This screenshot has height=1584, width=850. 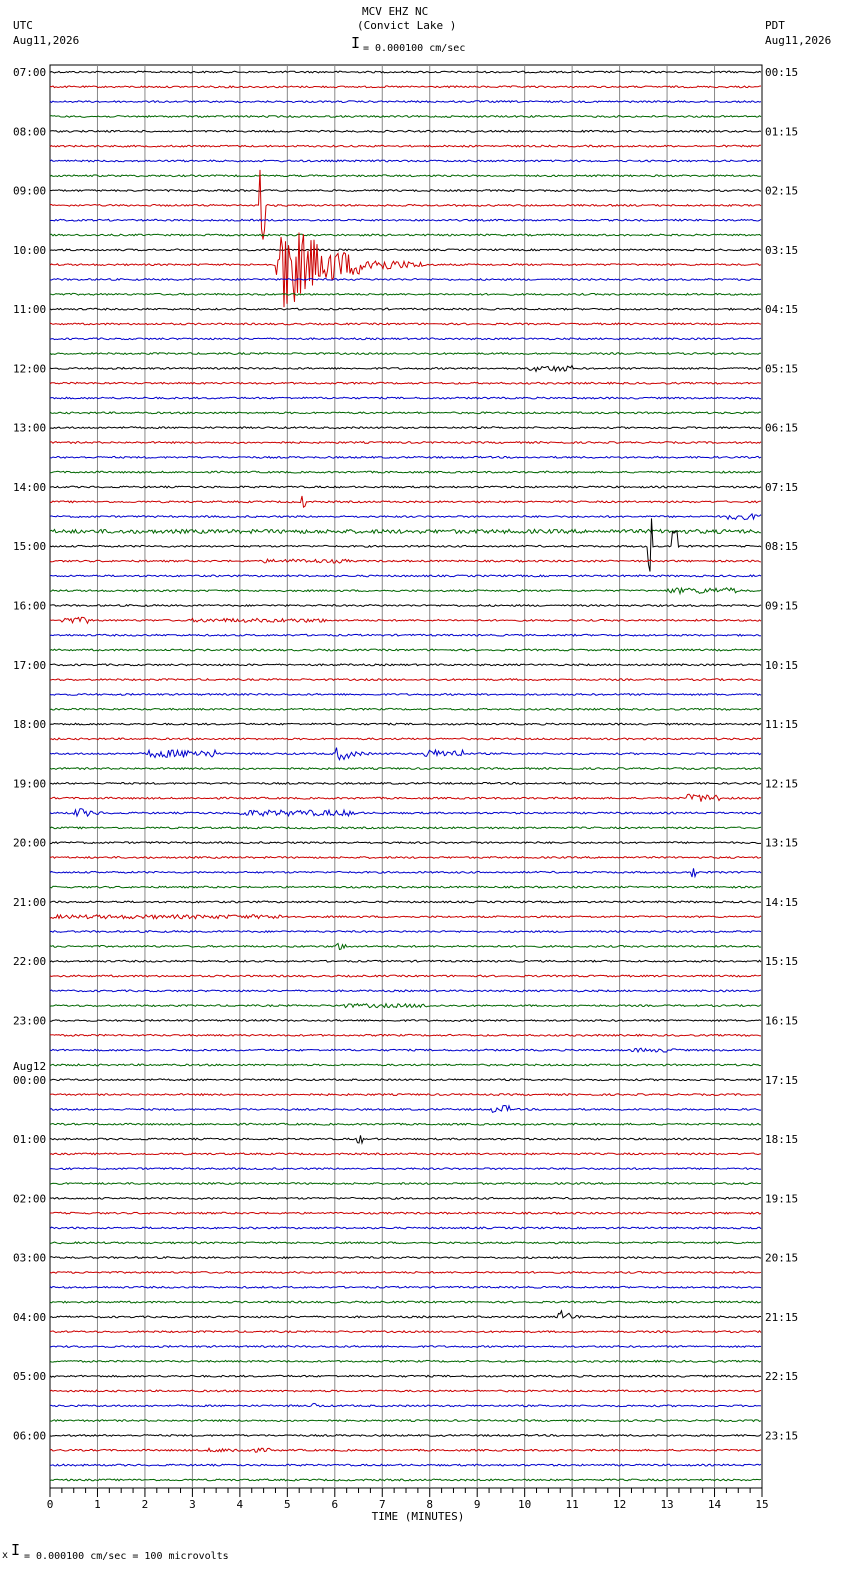 I want to click on x-tick-label: 13, so click(x=666, y=1504).